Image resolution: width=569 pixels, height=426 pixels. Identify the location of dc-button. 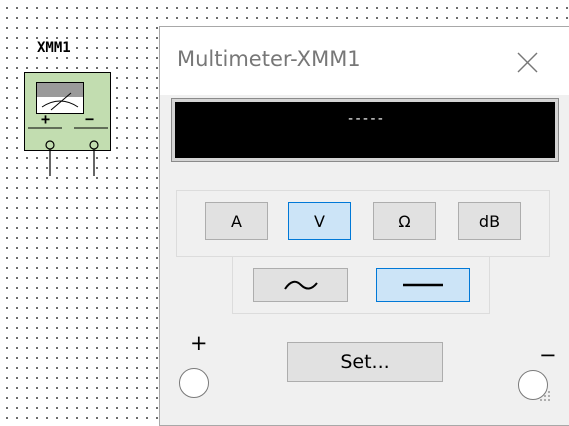
(423, 285).